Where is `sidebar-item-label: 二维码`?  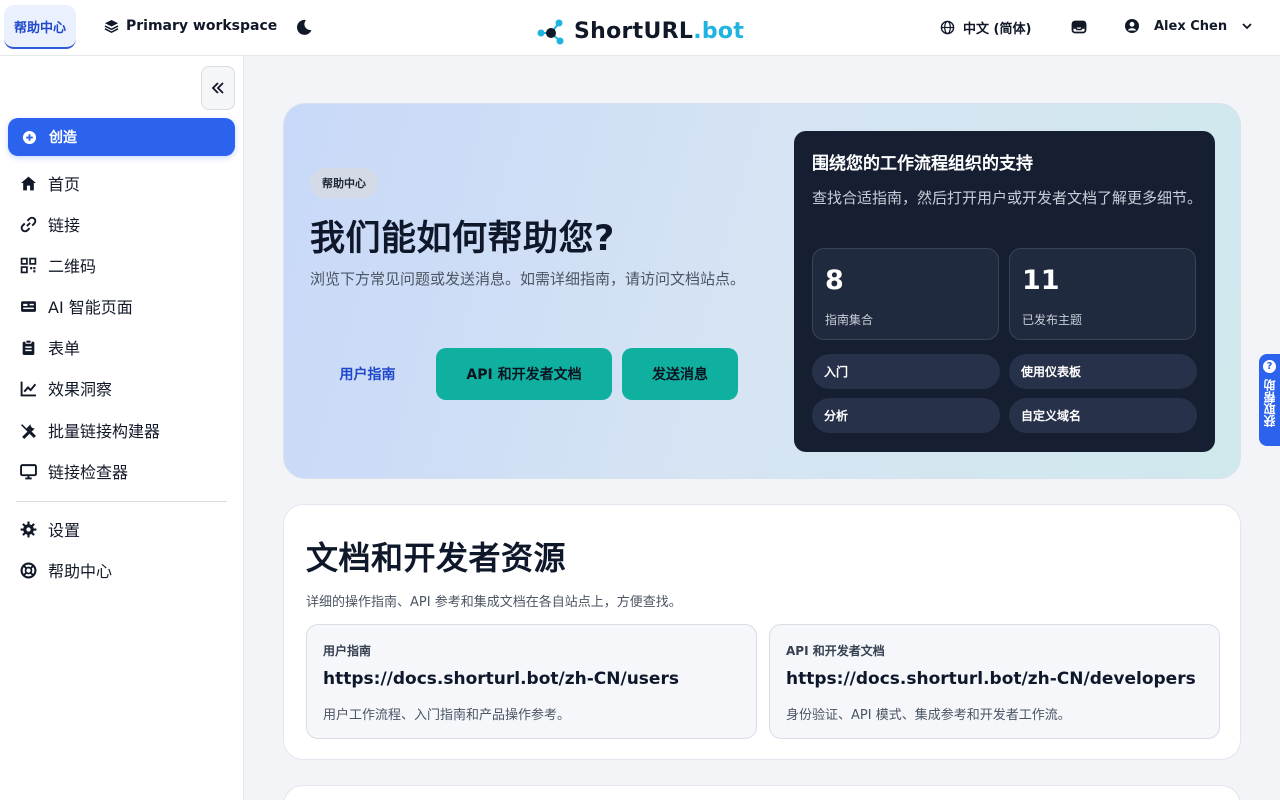 sidebar-item-label: 二维码 is located at coordinates (72, 266).